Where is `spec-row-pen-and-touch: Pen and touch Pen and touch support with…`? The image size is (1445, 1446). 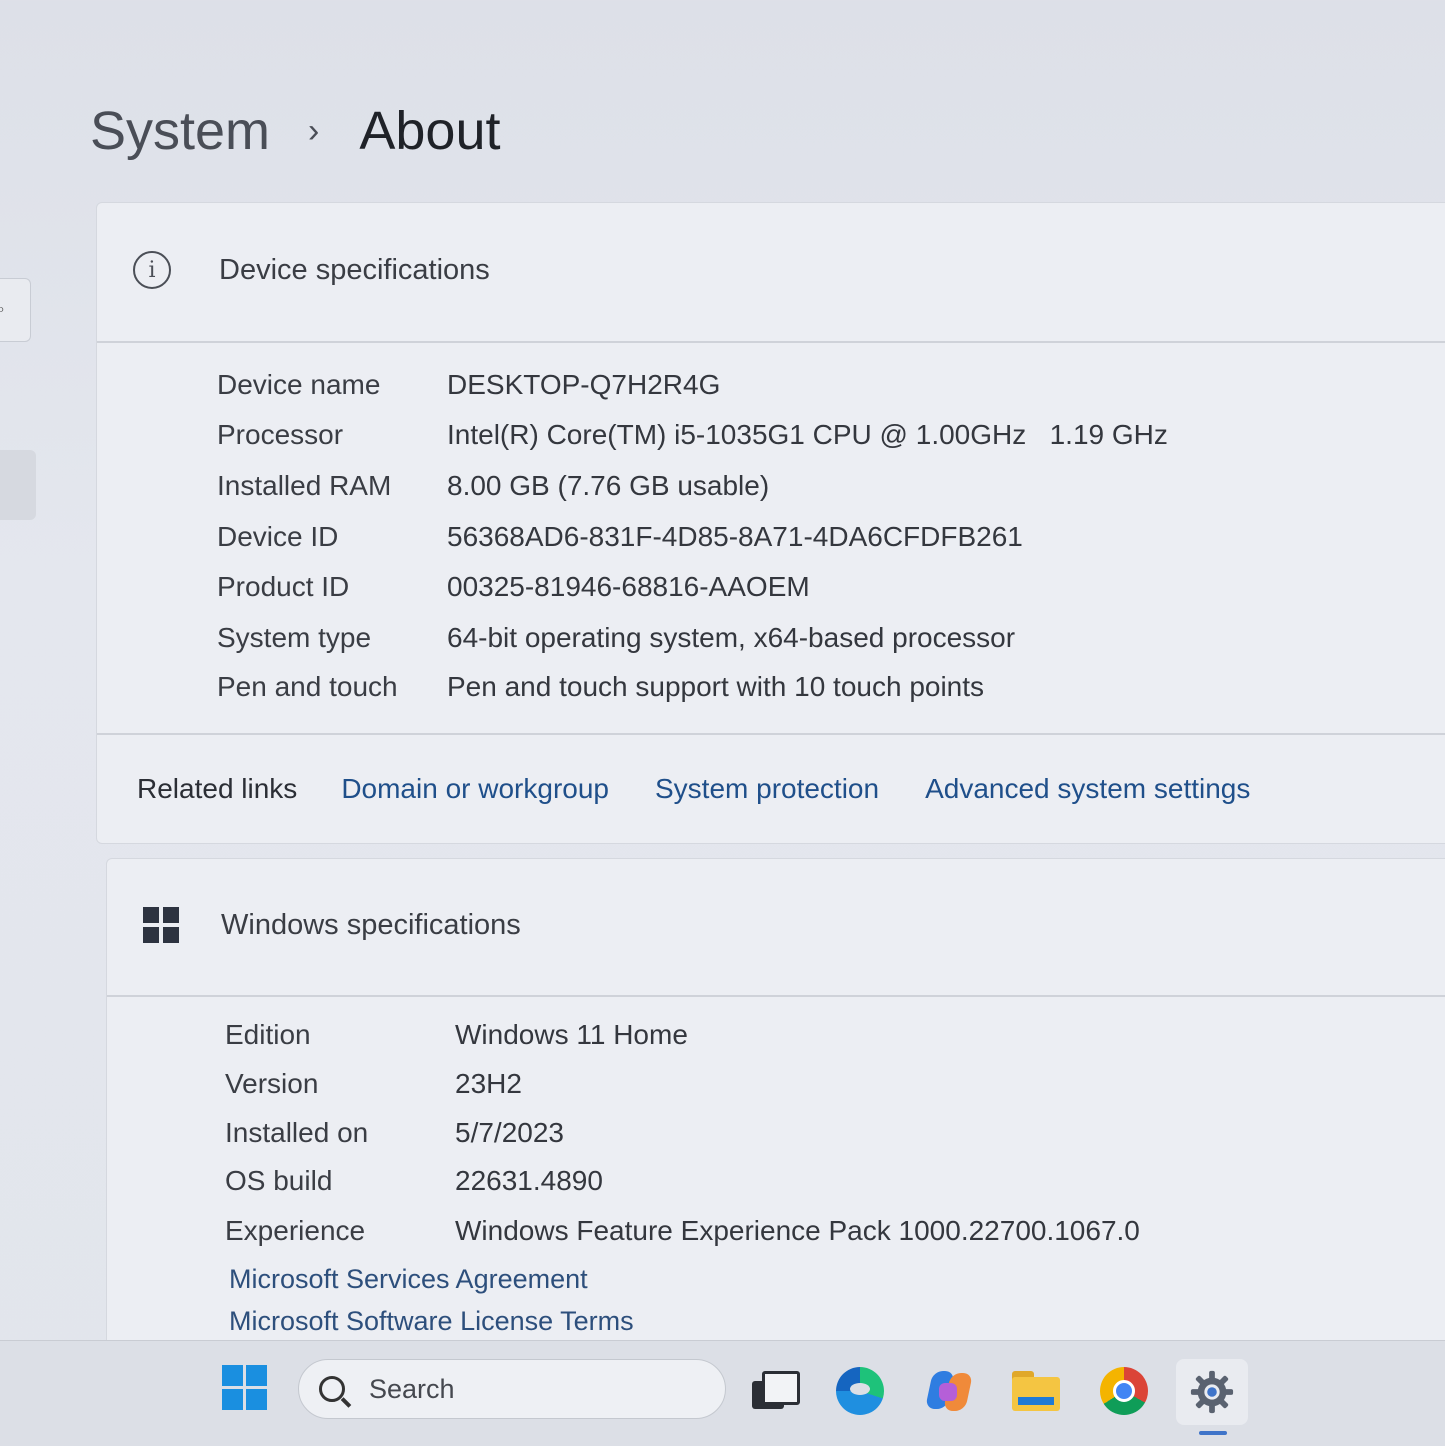 spec-row-pen-and-touch: Pen and touch Pen and touch support with… is located at coordinates (600, 687).